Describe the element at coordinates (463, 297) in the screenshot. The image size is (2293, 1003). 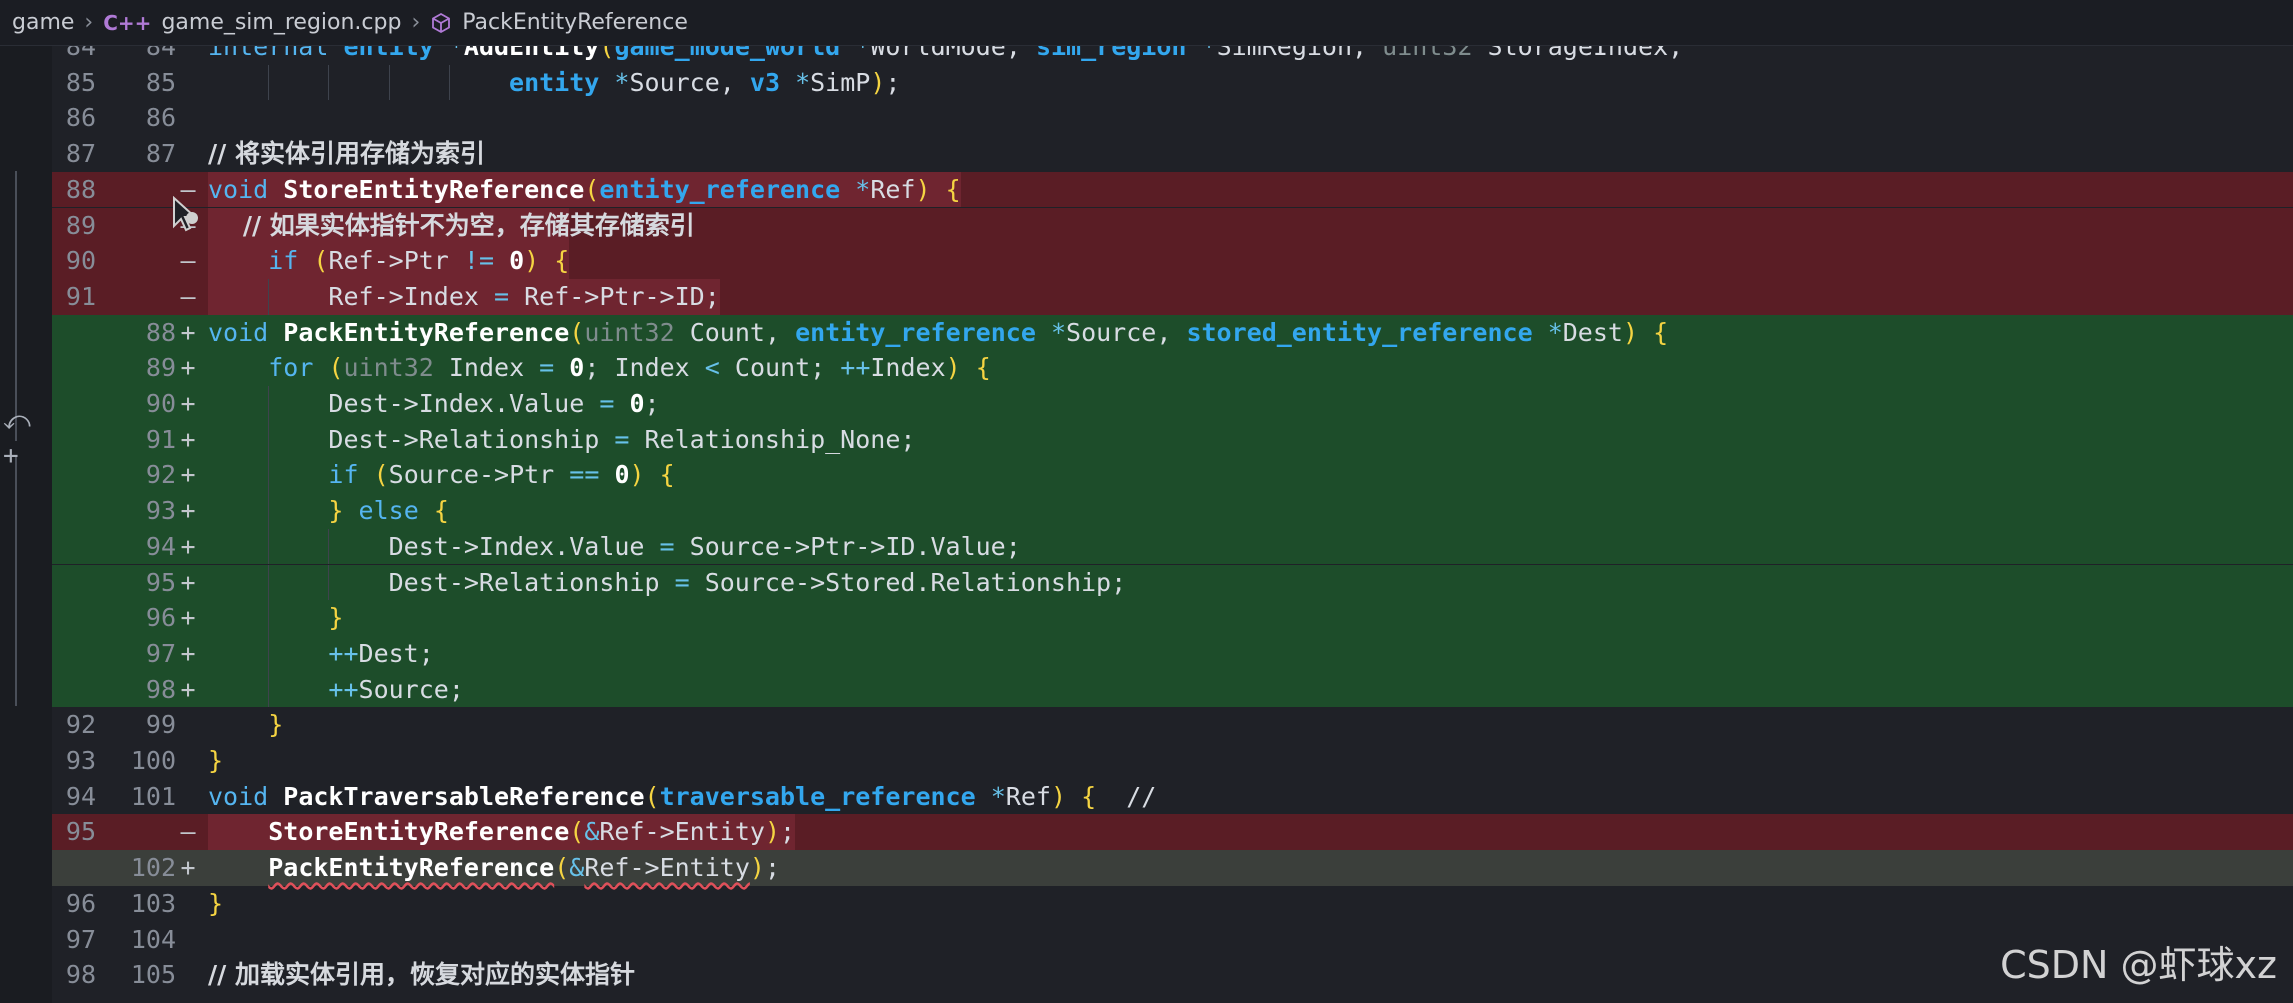
I see `code-text: Ref->Index = Ref->Ptr->ID;` at that location.